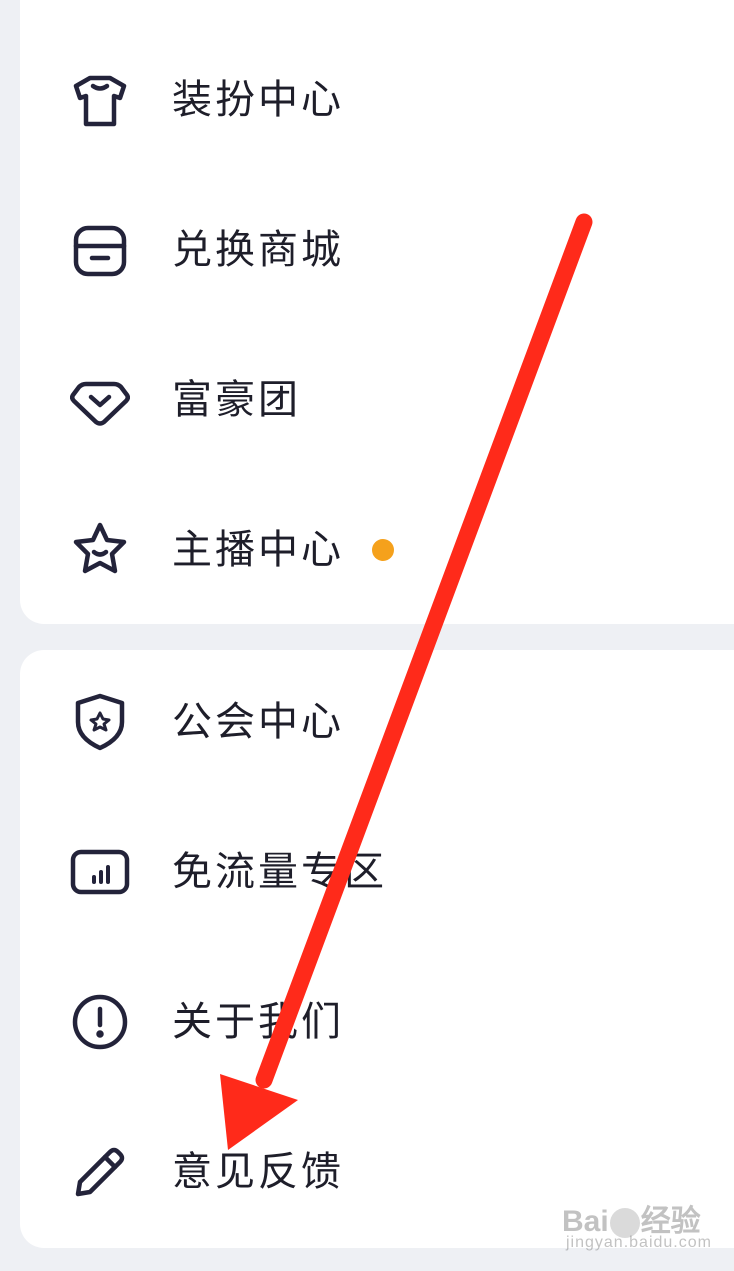 Image resolution: width=734 pixels, height=1271 pixels. What do you see at coordinates (258, 550) in the screenshot?
I see `menu-label: 主播中心` at bounding box center [258, 550].